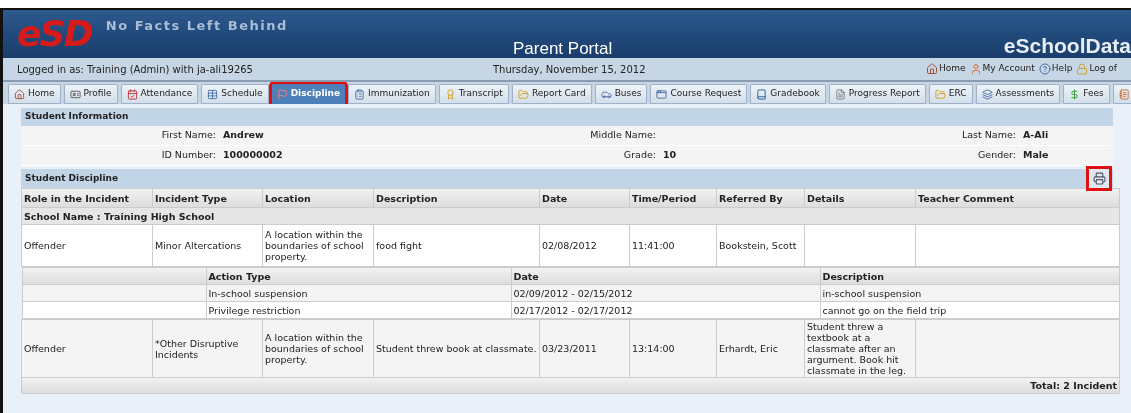 This screenshot has width=1131, height=413. Describe the element at coordinates (1073, 385) in the screenshot. I see `total-count: Total: 2 Incident` at that location.